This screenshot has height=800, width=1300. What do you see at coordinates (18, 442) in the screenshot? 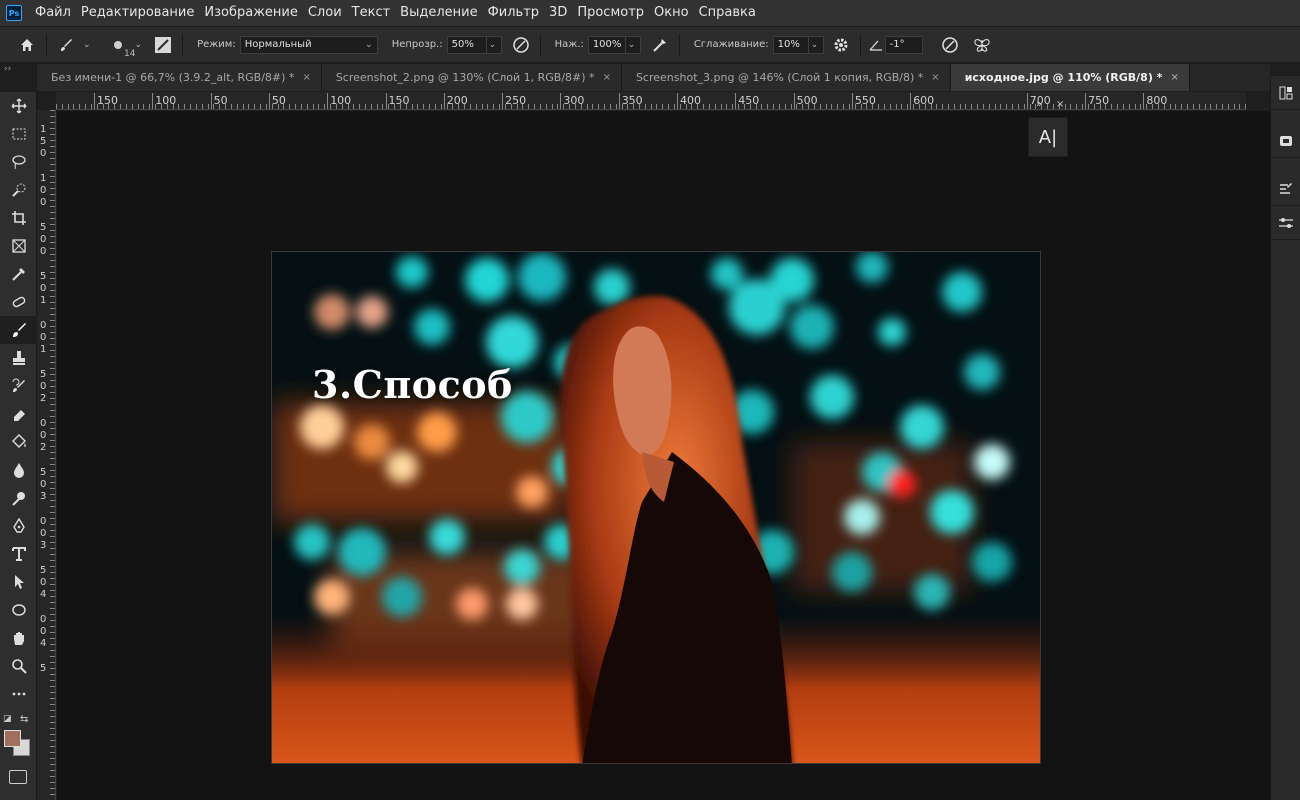
I see `paint-bucket-tool-icon` at bounding box center [18, 442].